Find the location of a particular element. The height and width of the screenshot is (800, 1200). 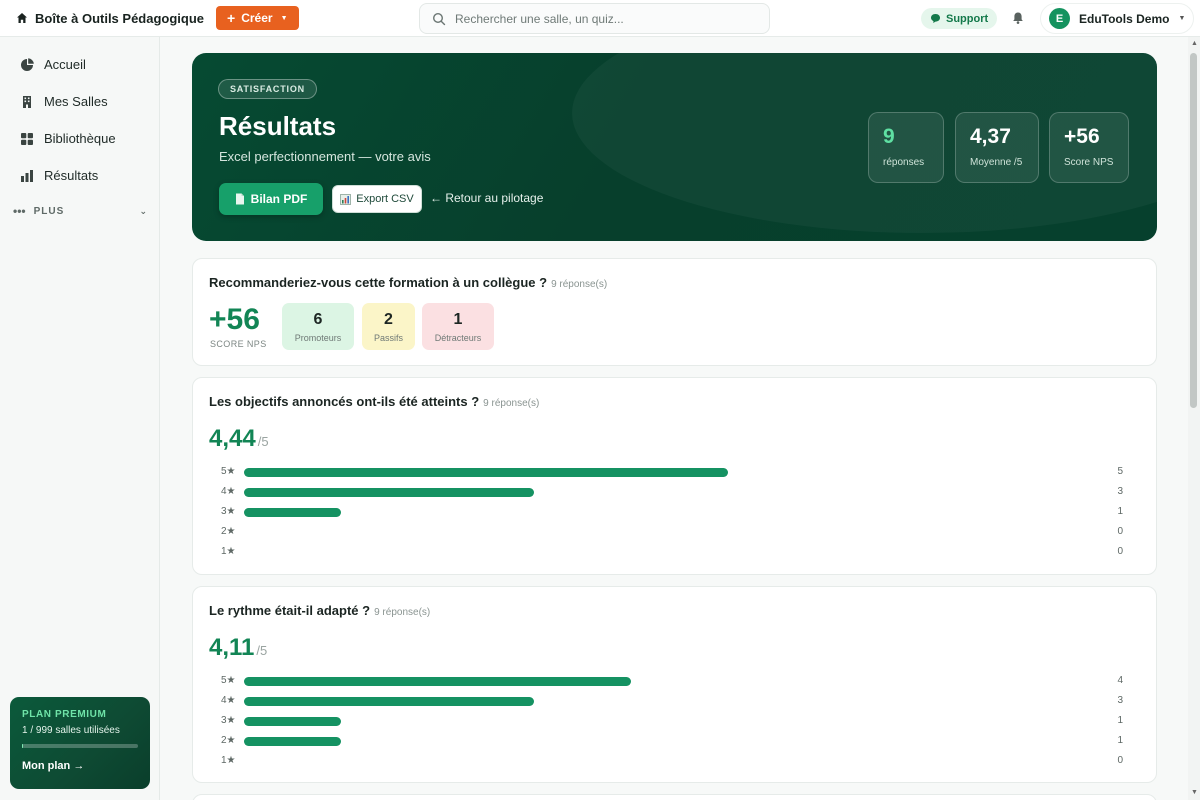

support-button: Support is located at coordinates (959, 18).